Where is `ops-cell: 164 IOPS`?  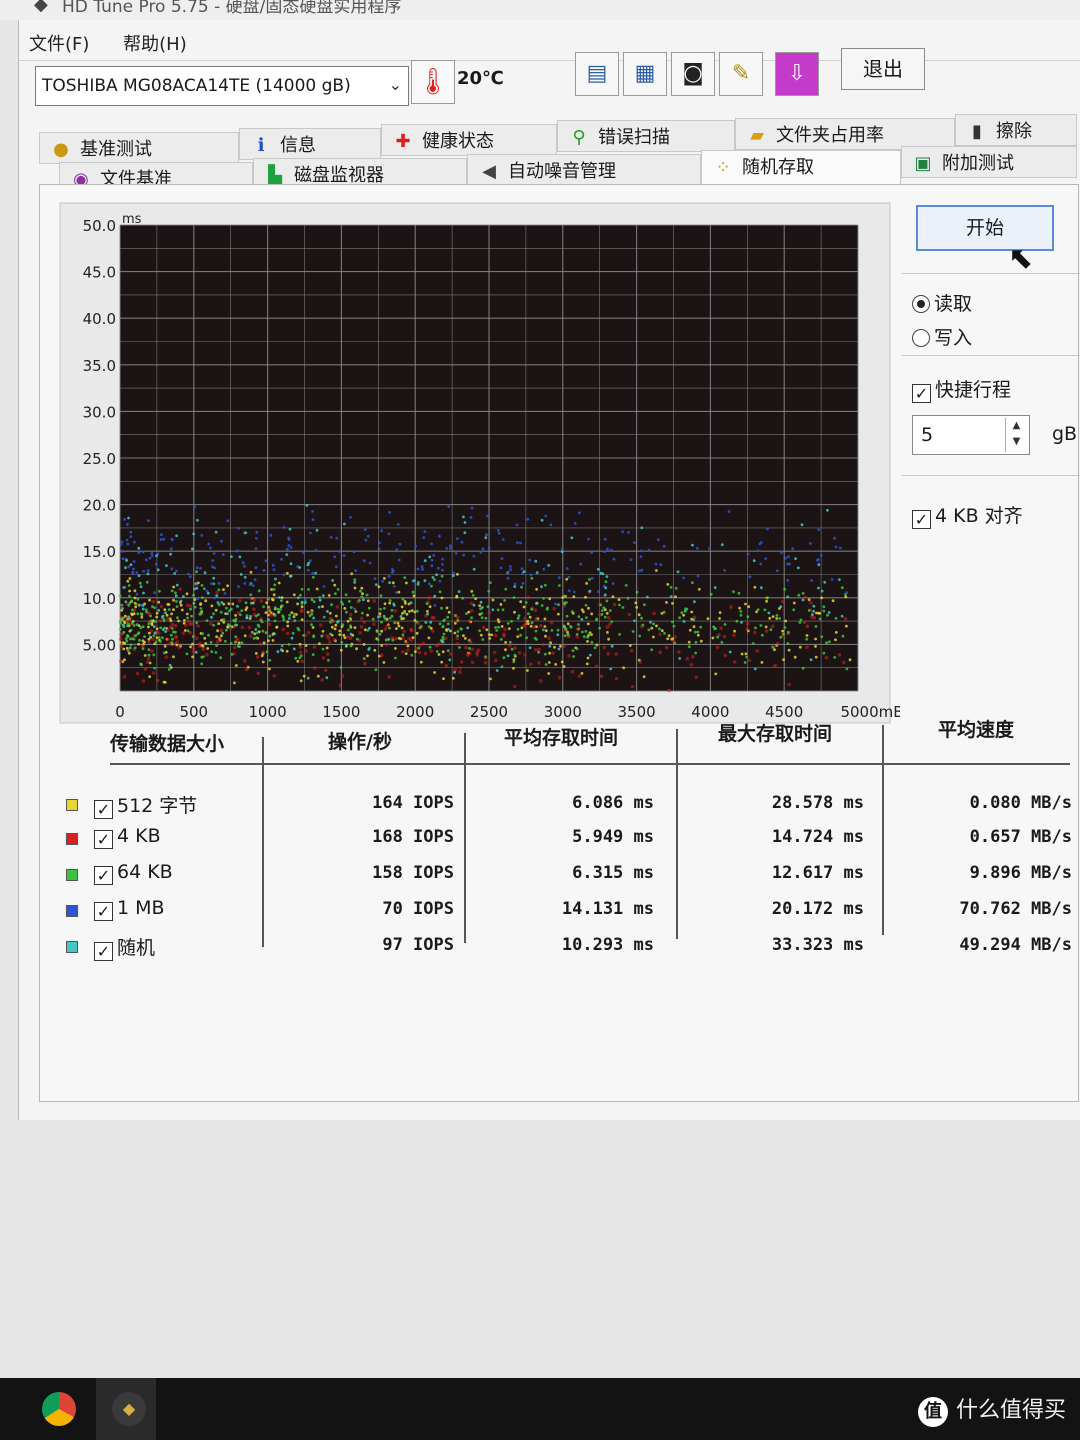 ops-cell: 164 IOPS is located at coordinates (413, 803).